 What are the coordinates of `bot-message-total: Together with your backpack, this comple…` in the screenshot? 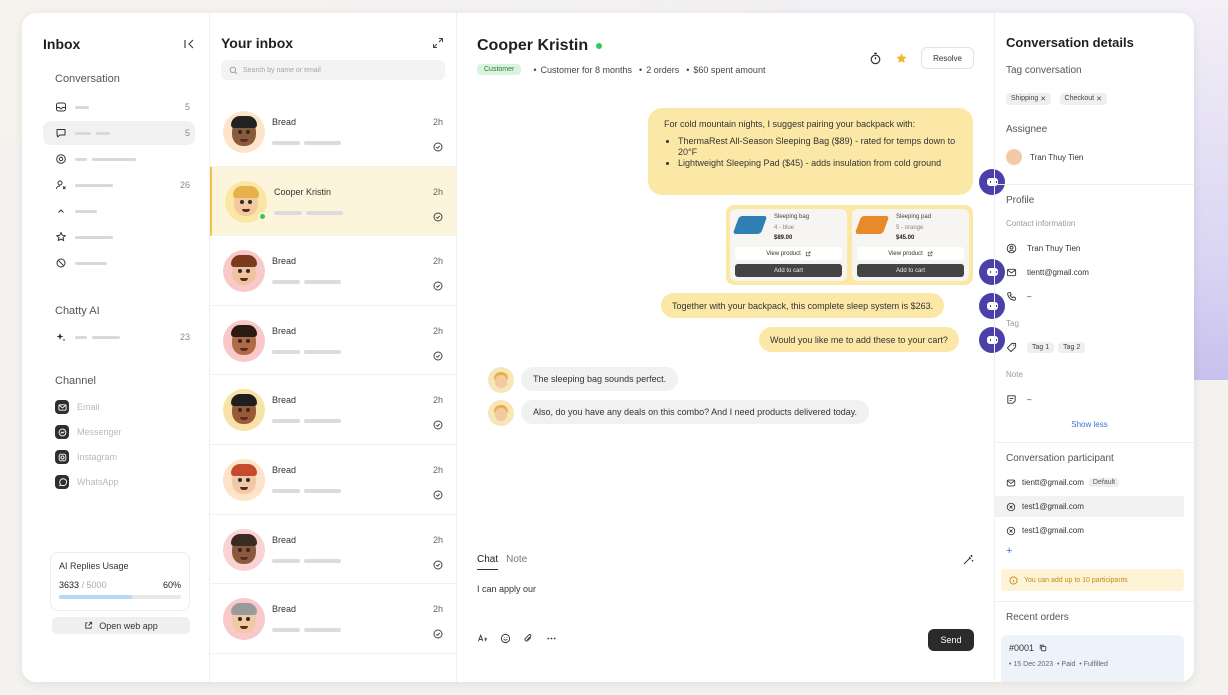 It's located at (803, 305).